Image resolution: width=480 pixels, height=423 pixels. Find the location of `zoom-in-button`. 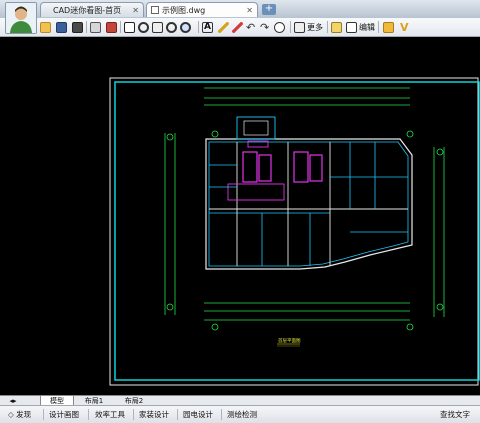

zoom-in-button is located at coordinates (171, 27).